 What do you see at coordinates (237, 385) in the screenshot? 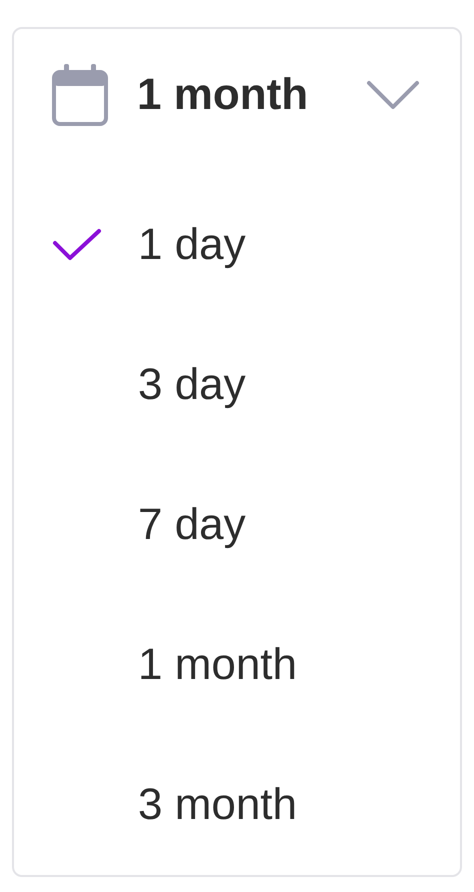
I see `dropdown-option: 3 day` at bounding box center [237, 385].